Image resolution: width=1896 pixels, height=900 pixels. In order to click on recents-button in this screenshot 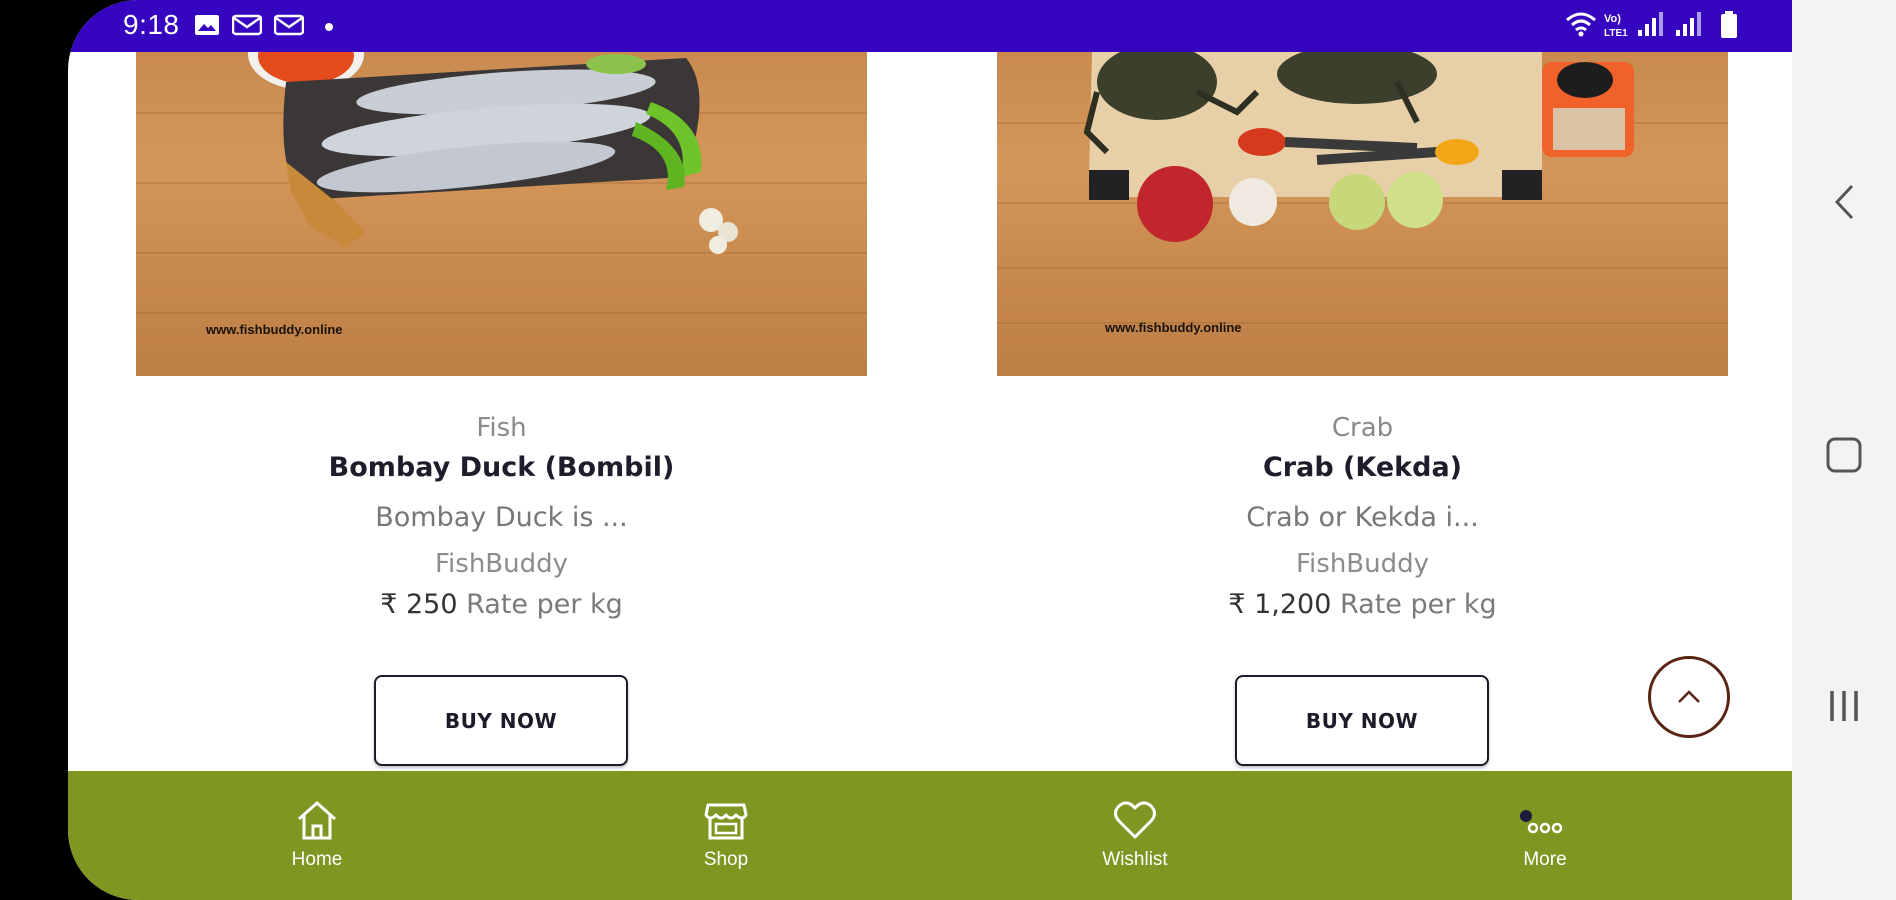, I will do `click(1844, 706)`.